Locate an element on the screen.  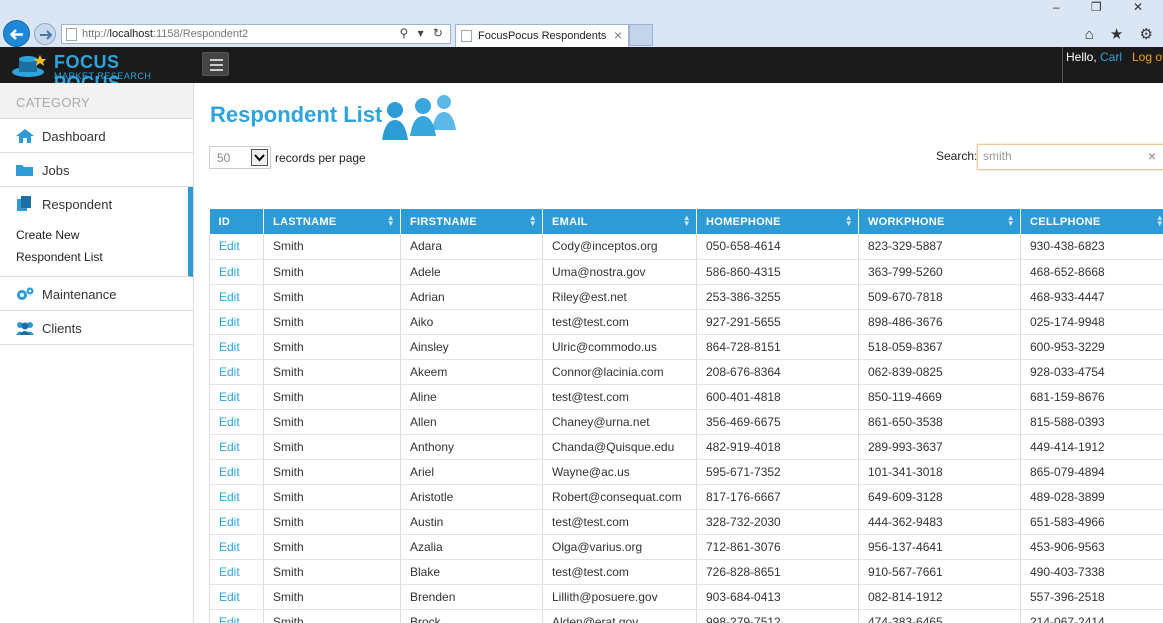
cell-workphone: 082-814-1912 is located at coordinates (939, 597).